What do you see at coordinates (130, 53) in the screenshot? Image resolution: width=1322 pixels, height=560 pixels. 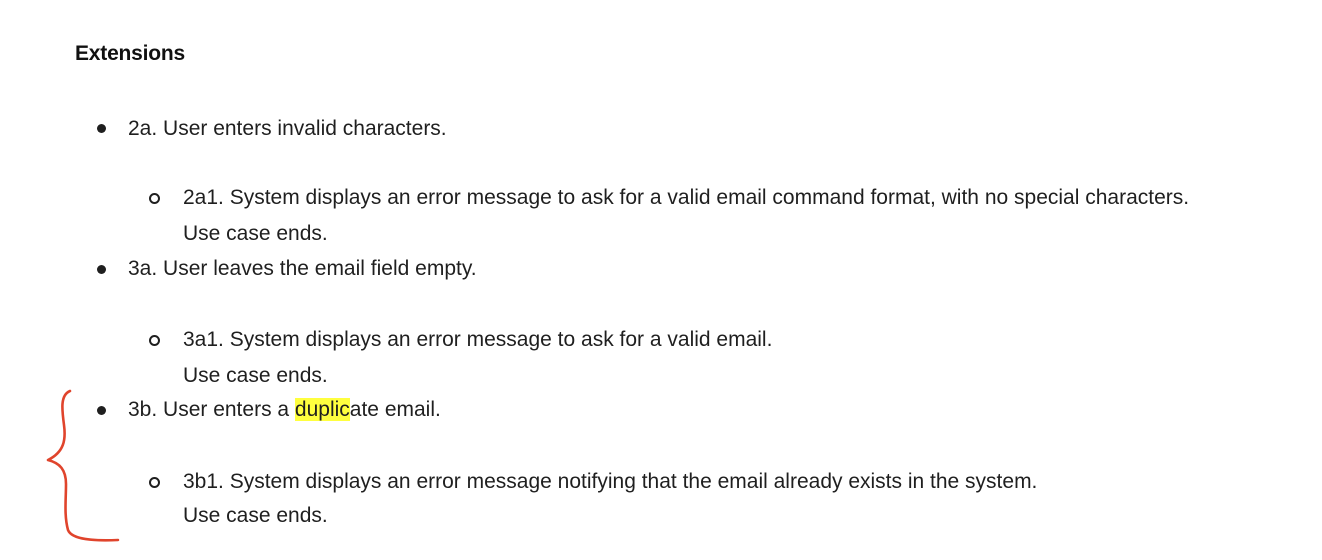 I see `extensions-heading: Extensions` at bounding box center [130, 53].